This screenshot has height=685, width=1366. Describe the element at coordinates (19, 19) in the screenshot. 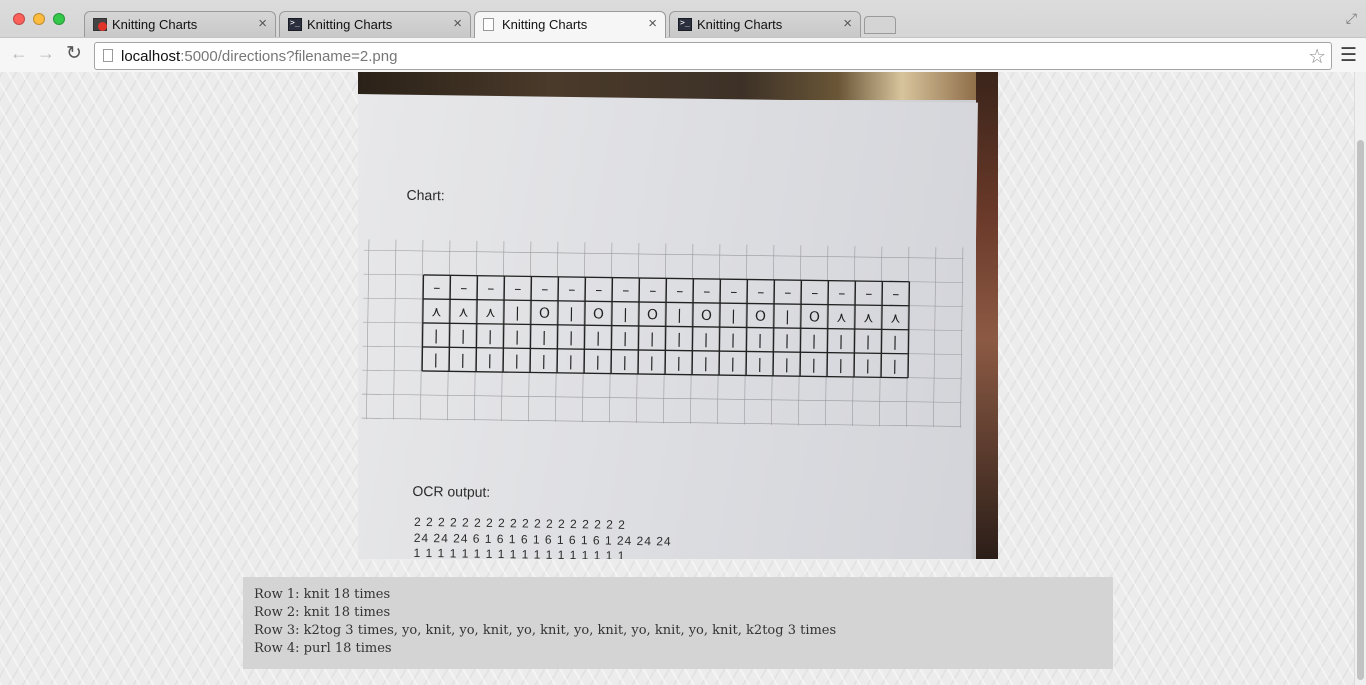

I see `close-window-button` at that location.